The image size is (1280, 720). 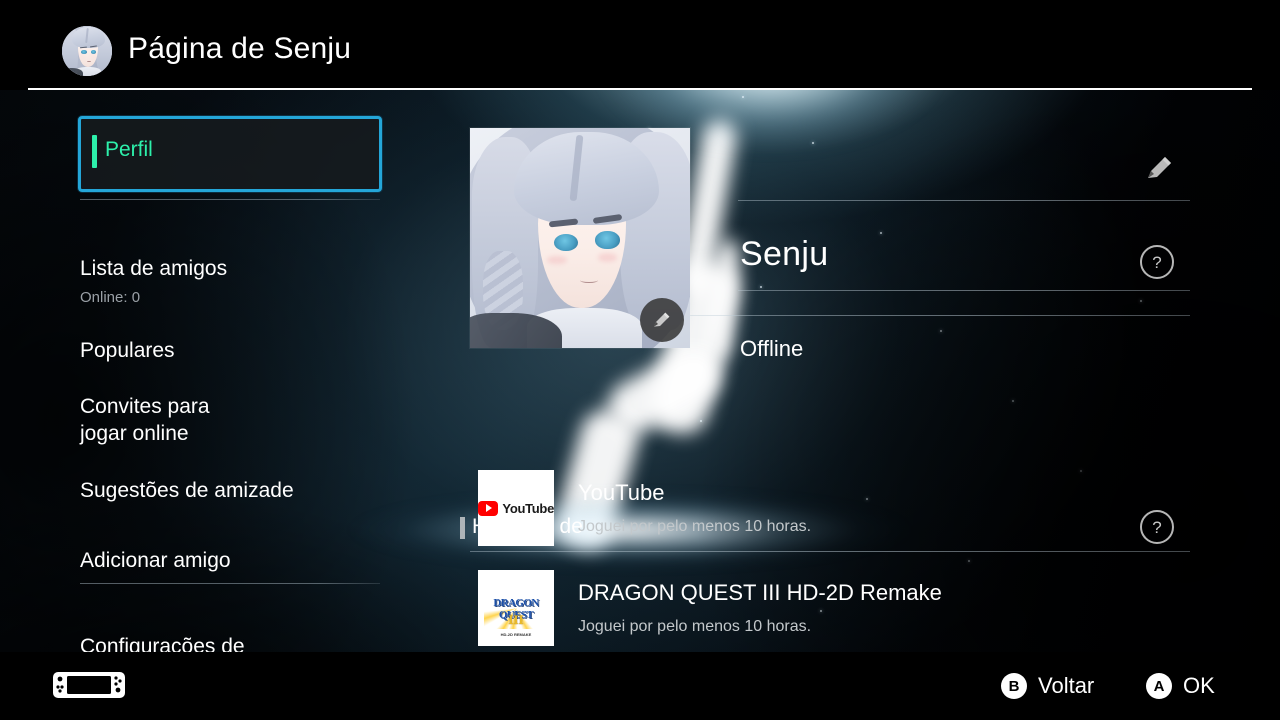 I want to click on dq-logo-tagline: HD-2D REMAKE, so click(x=516, y=634).